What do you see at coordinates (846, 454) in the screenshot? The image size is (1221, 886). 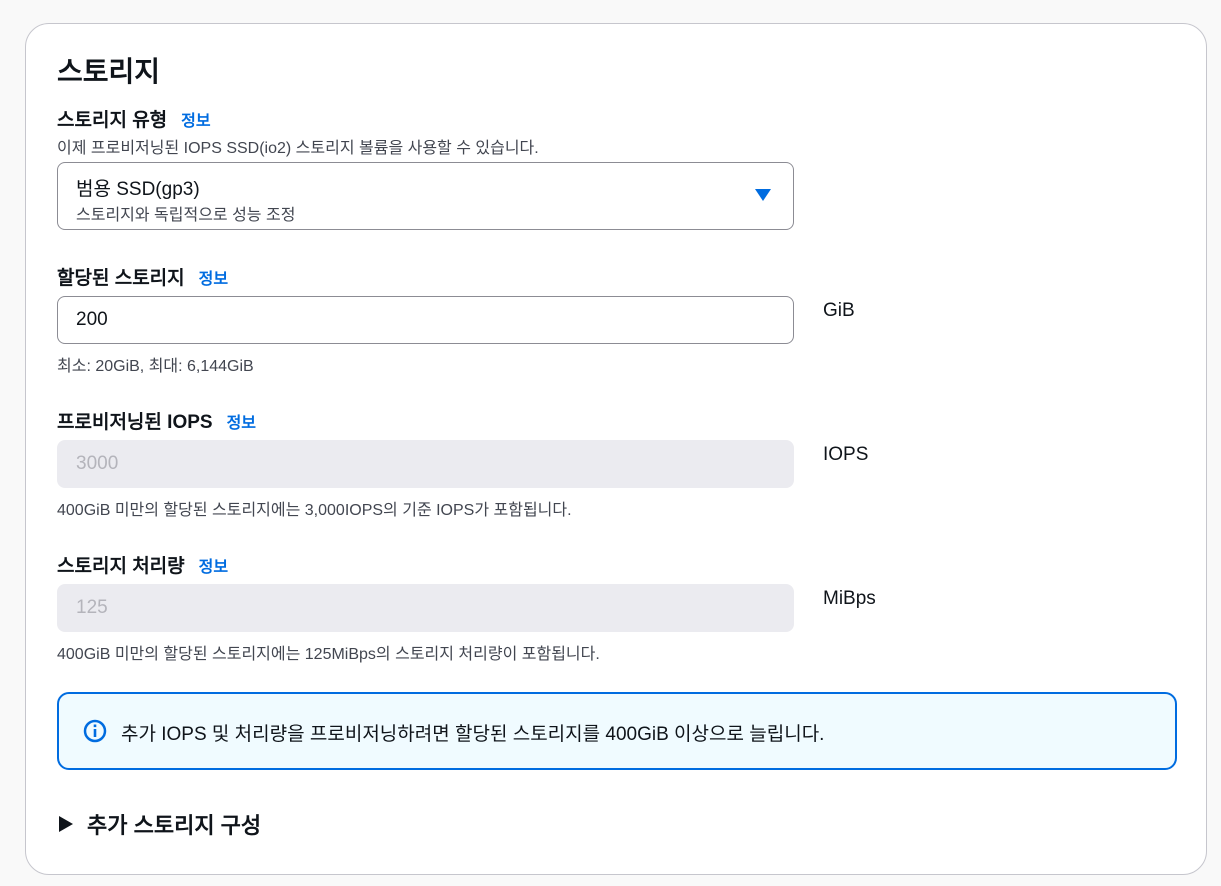 I see `iops-unit: IOPS` at bounding box center [846, 454].